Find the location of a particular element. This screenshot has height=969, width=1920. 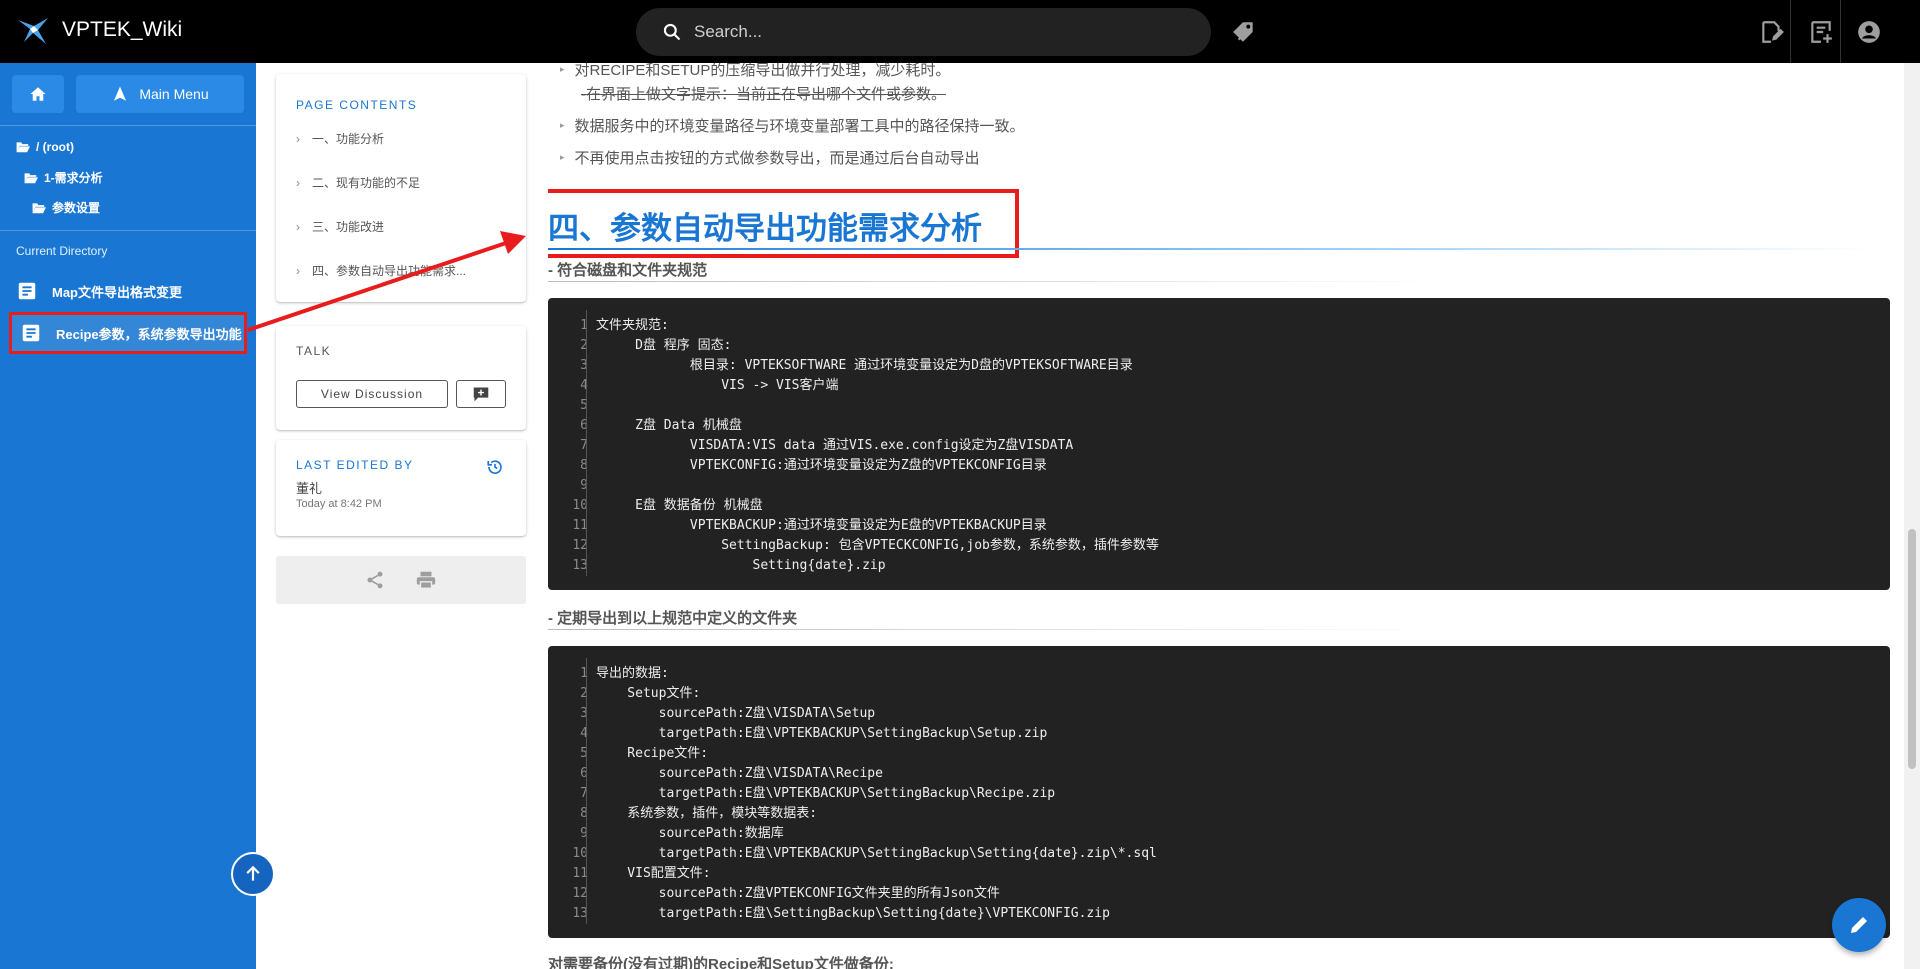

toc-item: › 一、功能分析 is located at coordinates (340, 138).